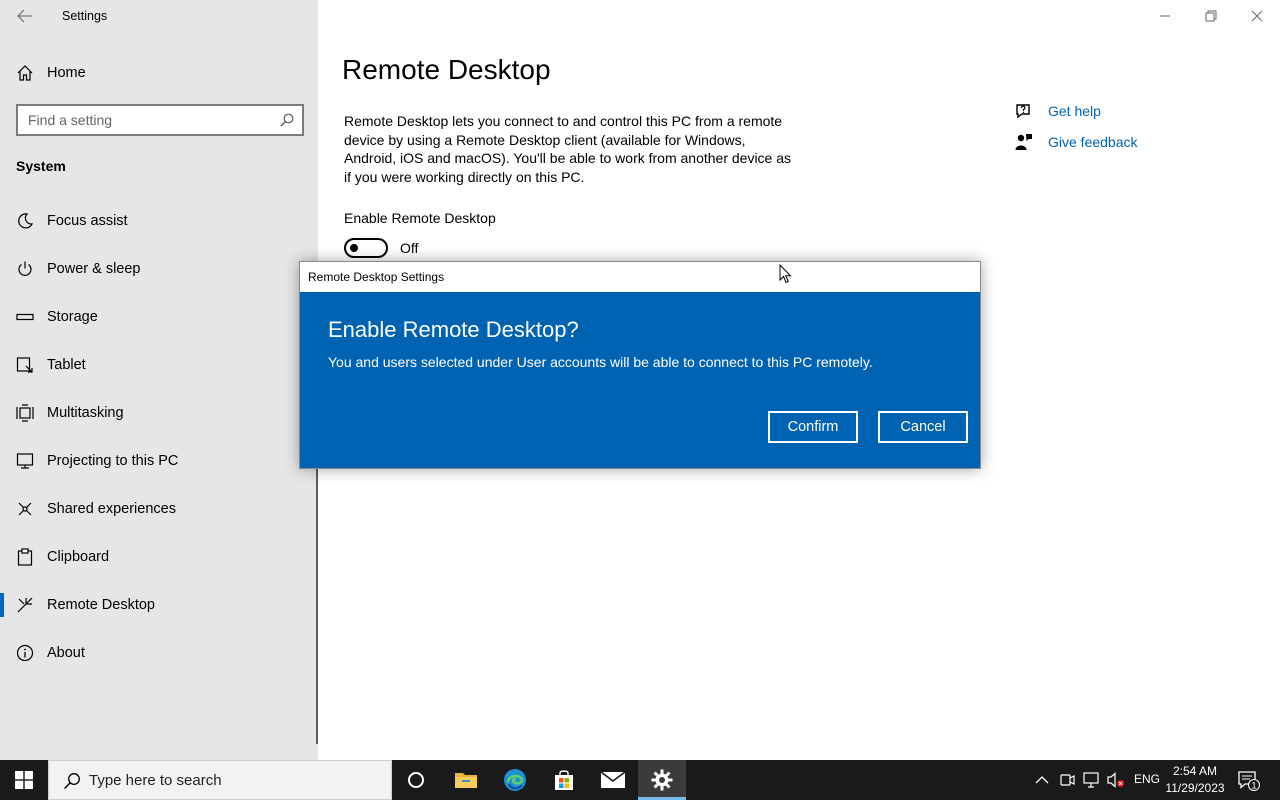  What do you see at coordinates (366, 248) in the screenshot?
I see `enable-remote-desktop-toggle` at bounding box center [366, 248].